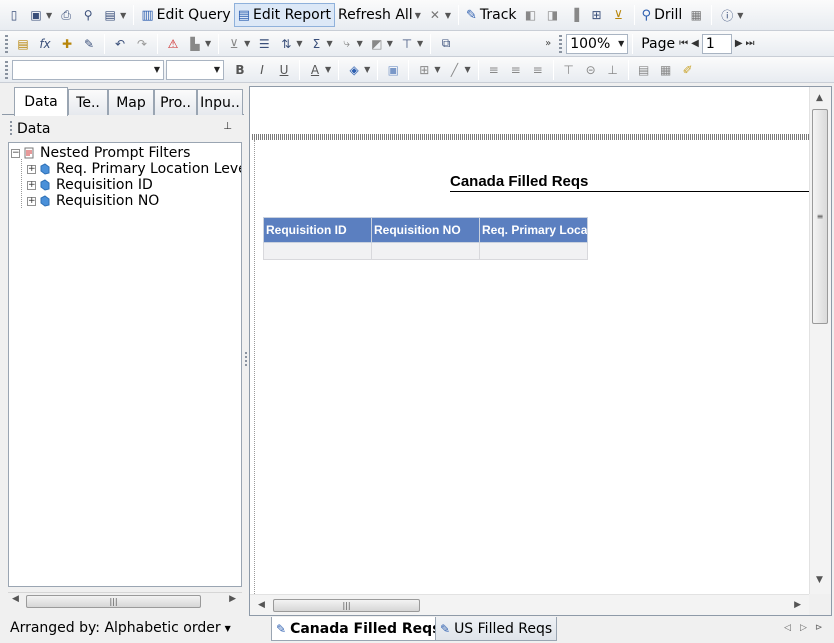  I want to click on format-icon: ✎, so click(89, 44).